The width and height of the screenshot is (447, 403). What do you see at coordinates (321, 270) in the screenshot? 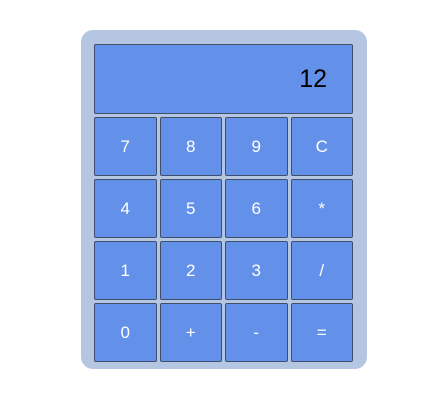
I see `divide-button: /` at bounding box center [321, 270].